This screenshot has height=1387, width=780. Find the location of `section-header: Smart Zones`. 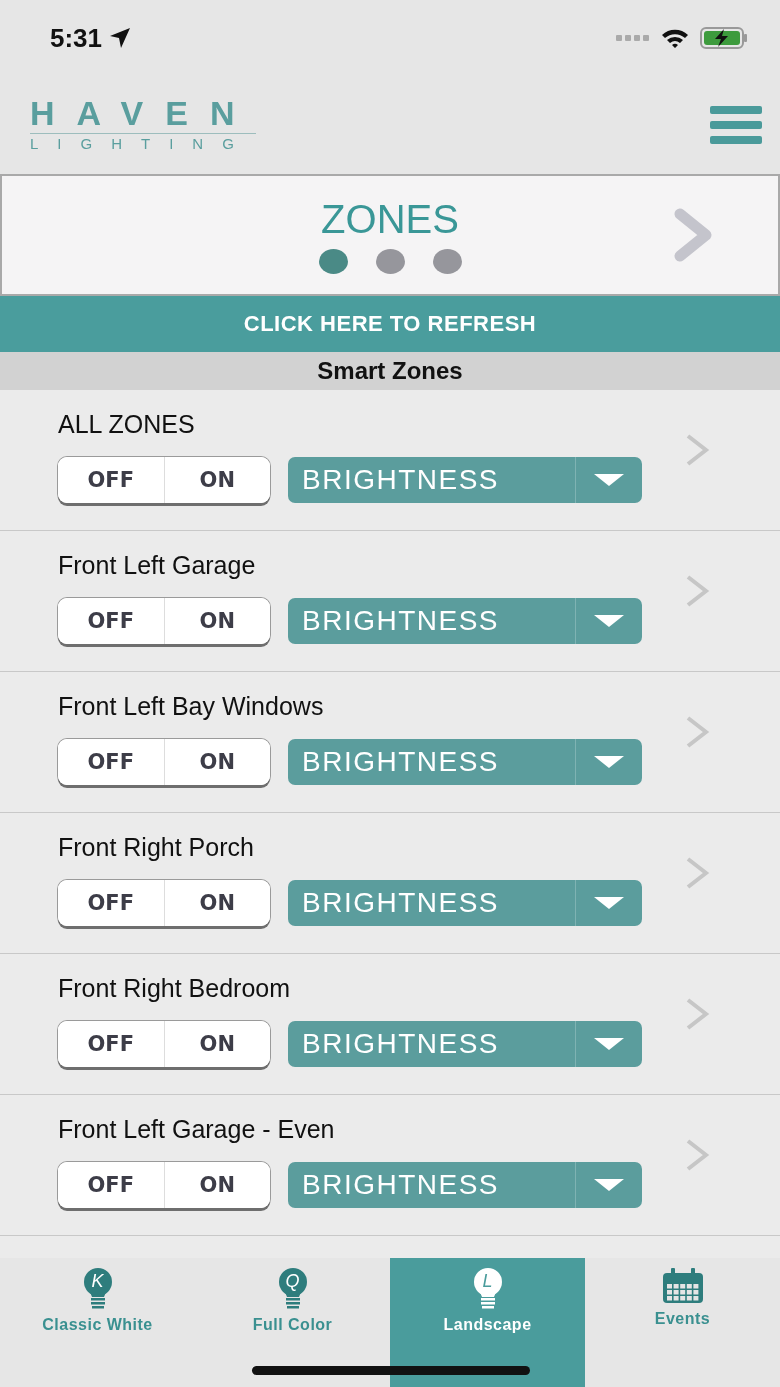

section-header: Smart Zones is located at coordinates (390, 371).